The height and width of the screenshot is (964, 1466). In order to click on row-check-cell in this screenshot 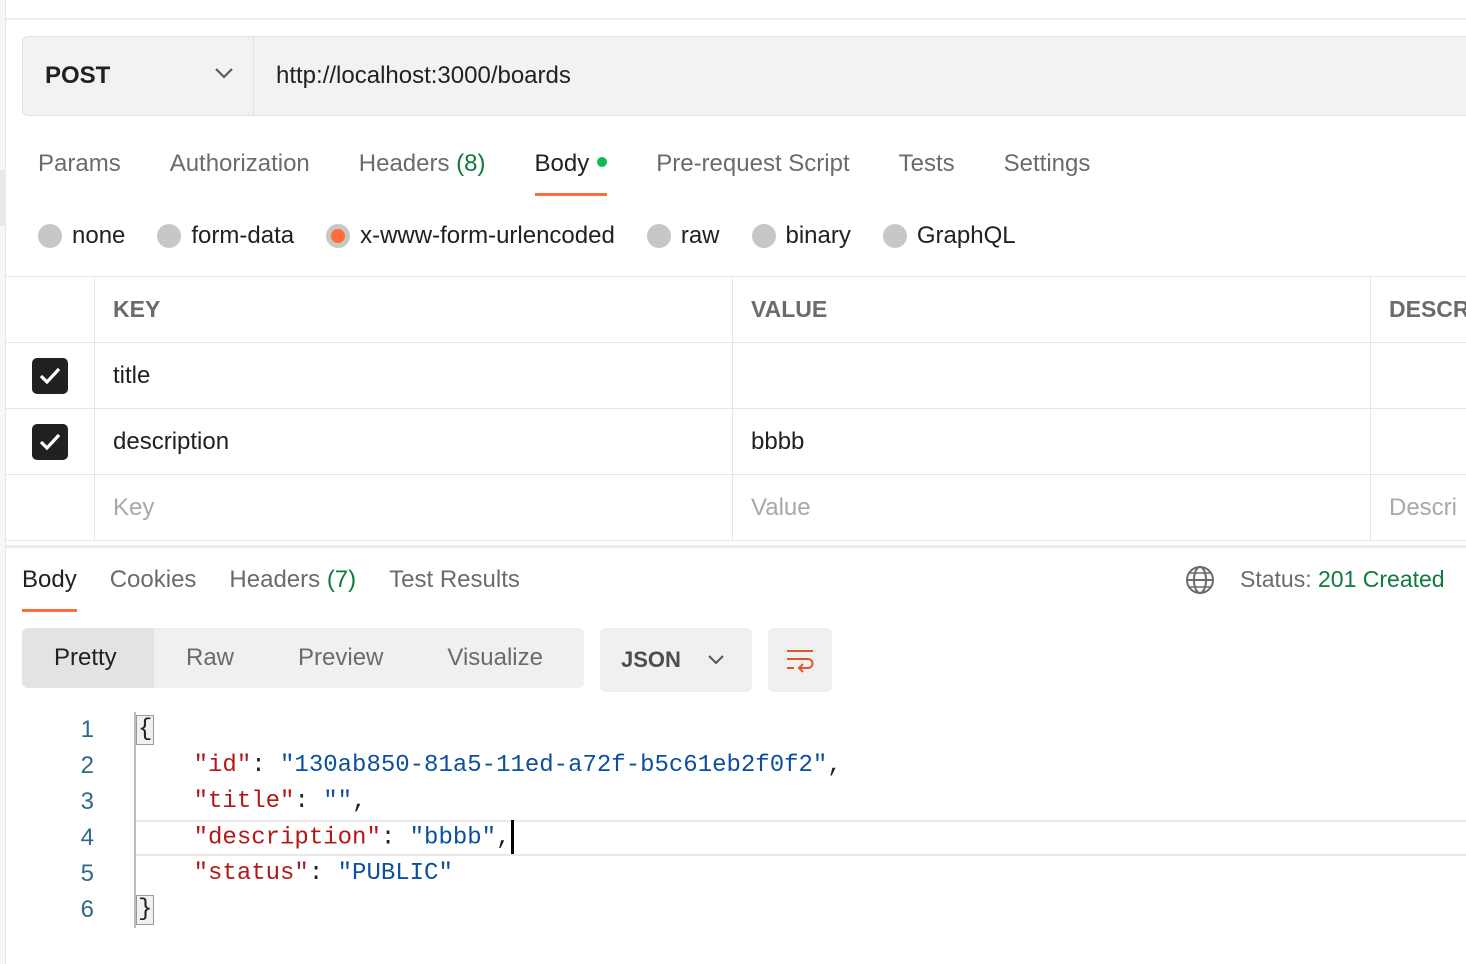, I will do `click(50, 375)`.